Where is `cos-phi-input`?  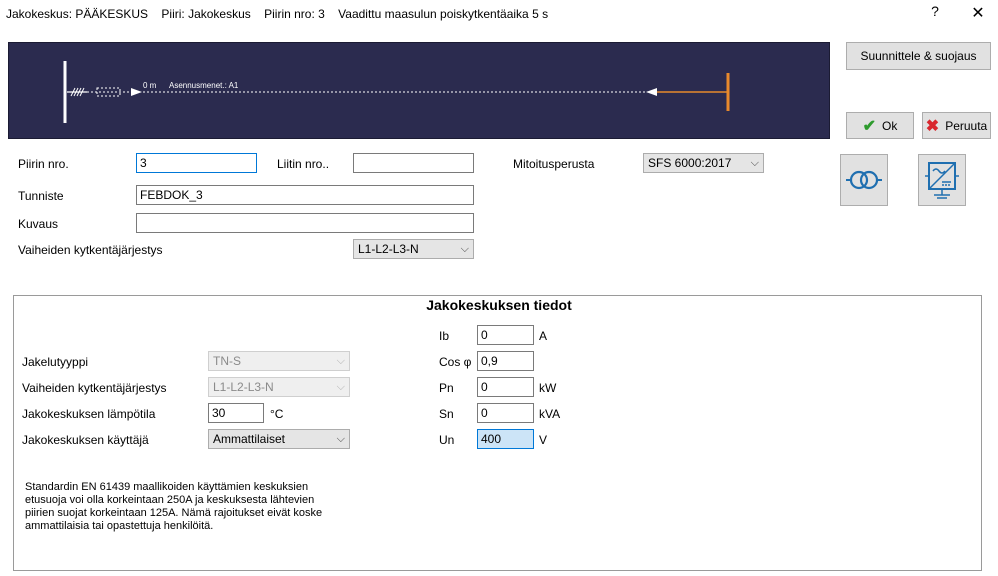 cos-phi-input is located at coordinates (505, 361).